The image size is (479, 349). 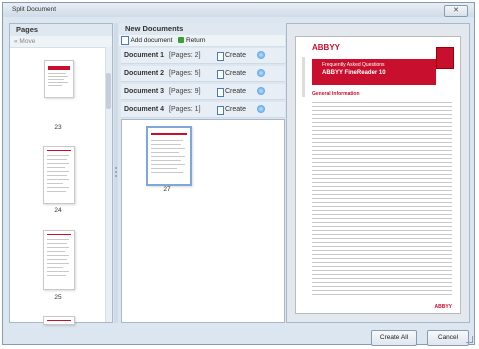 I want to click on document-row-1: Document 1 [Pages: 2] Create, so click(x=203, y=56).